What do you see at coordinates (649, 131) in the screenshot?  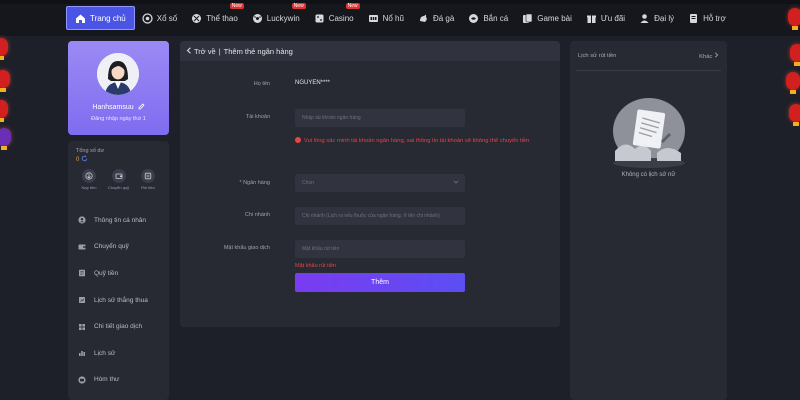 I see `empty-state-illustration` at bounding box center [649, 131].